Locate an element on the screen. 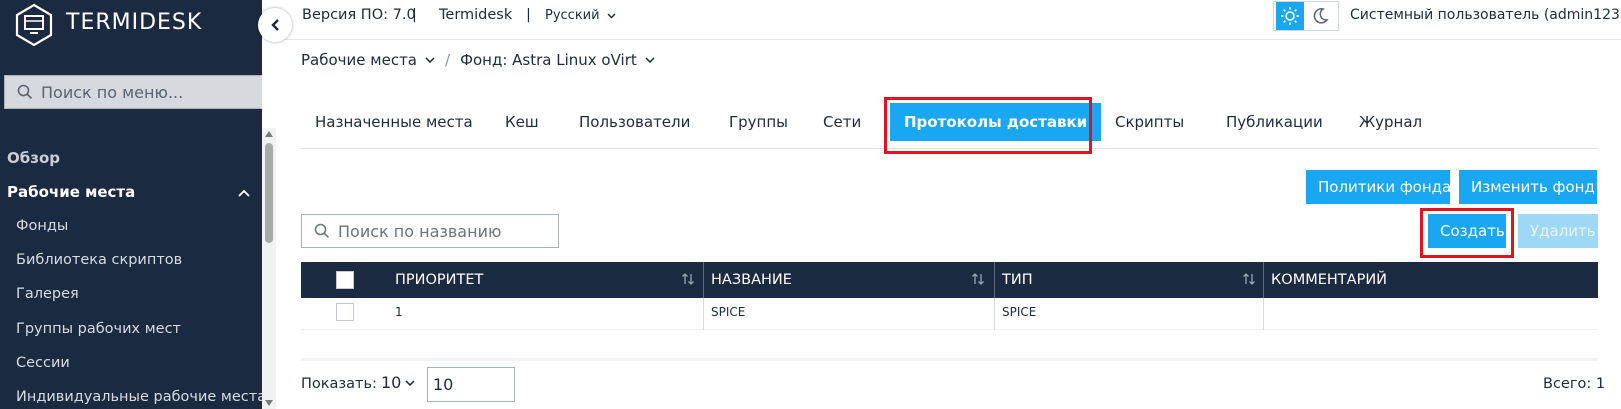 The image size is (1621, 409). user-menu: Системный пользователь (admin123) is located at coordinates (1485, 15).